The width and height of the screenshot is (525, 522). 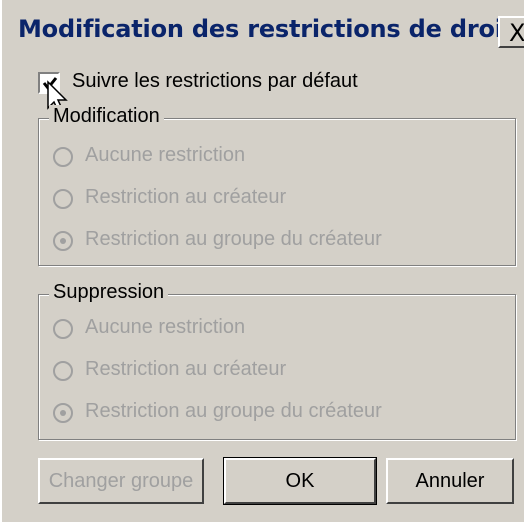 I want to click on suppression-group-label: Suppression, so click(x=109, y=292).